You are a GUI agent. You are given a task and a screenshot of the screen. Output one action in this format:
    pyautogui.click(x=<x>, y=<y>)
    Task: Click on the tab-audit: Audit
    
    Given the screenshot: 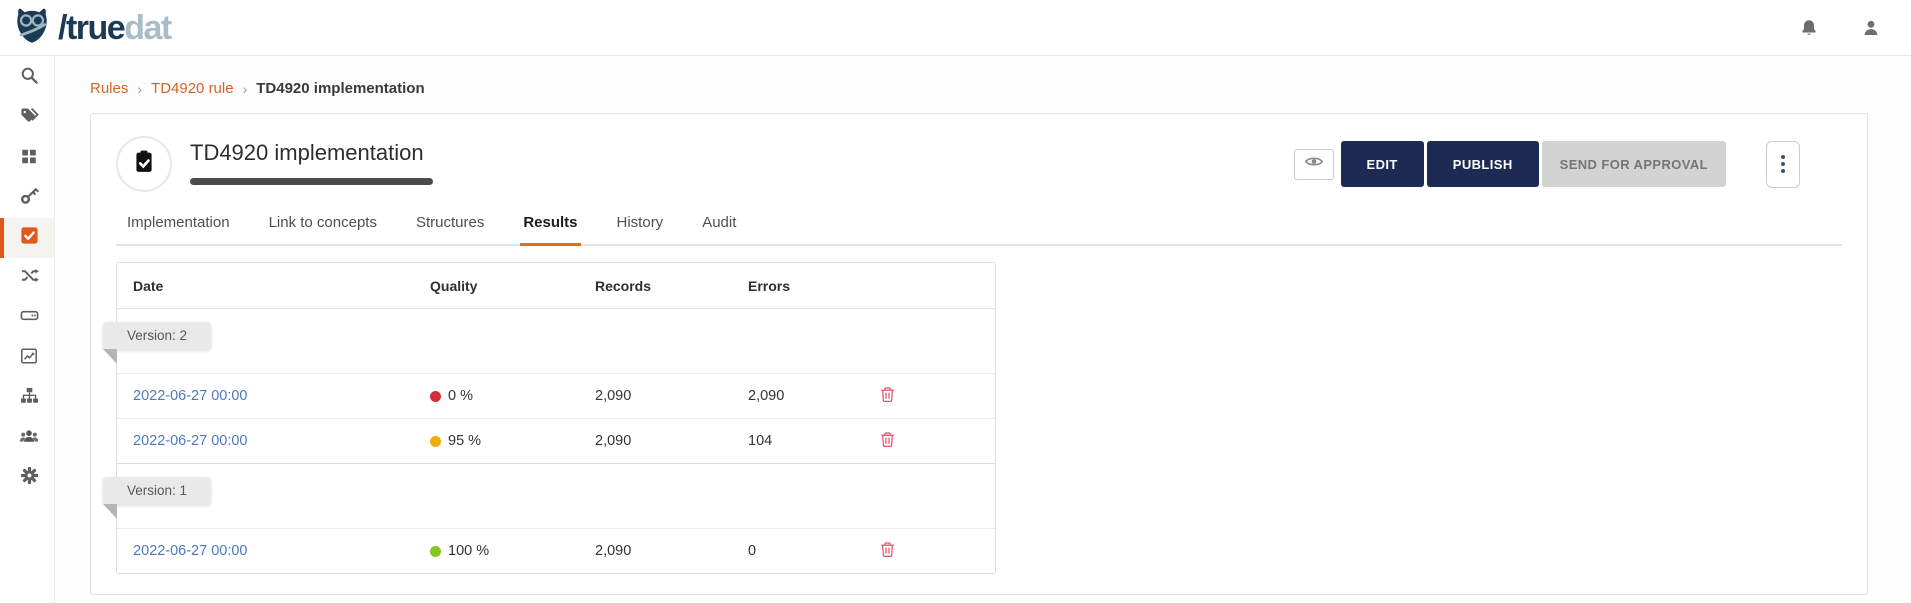 What is the action you would take?
    pyautogui.click(x=719, y=229)
    